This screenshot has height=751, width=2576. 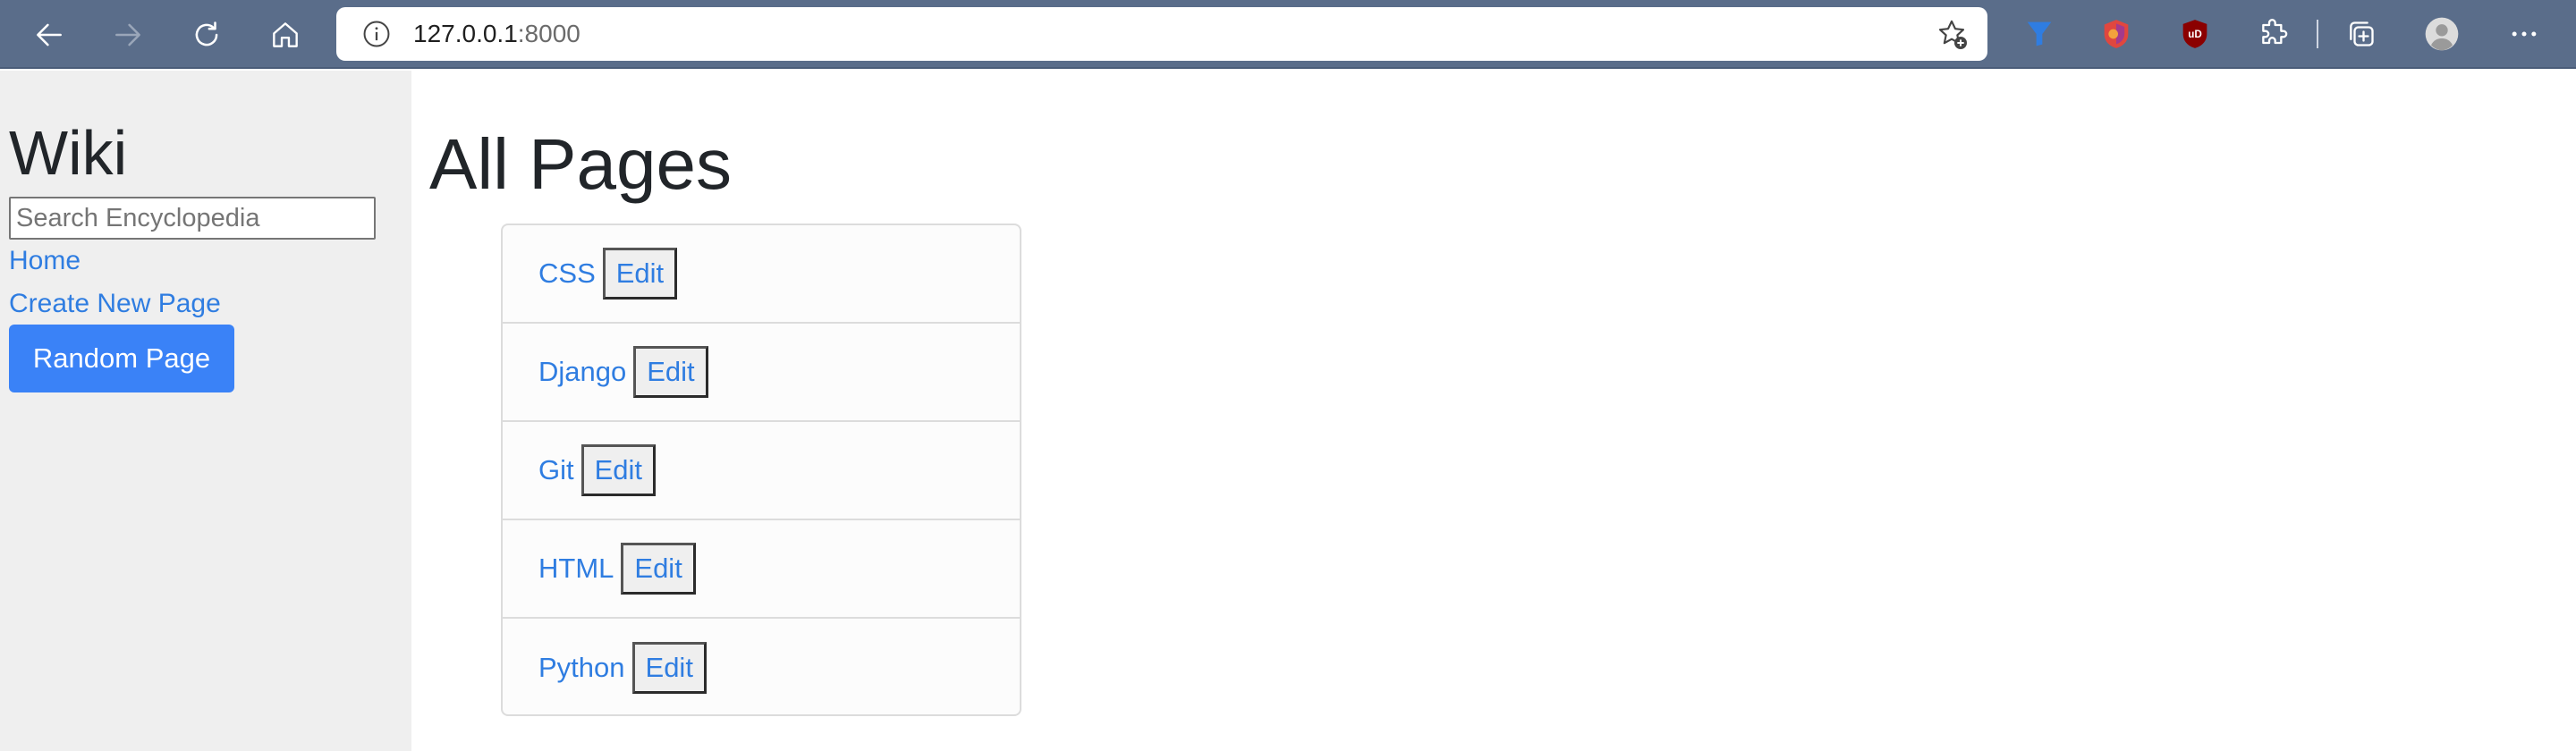 What do you see at coordinates (44, 261) in the screenshot?
I see `home-link: Home` at bounding box center [44, 261].